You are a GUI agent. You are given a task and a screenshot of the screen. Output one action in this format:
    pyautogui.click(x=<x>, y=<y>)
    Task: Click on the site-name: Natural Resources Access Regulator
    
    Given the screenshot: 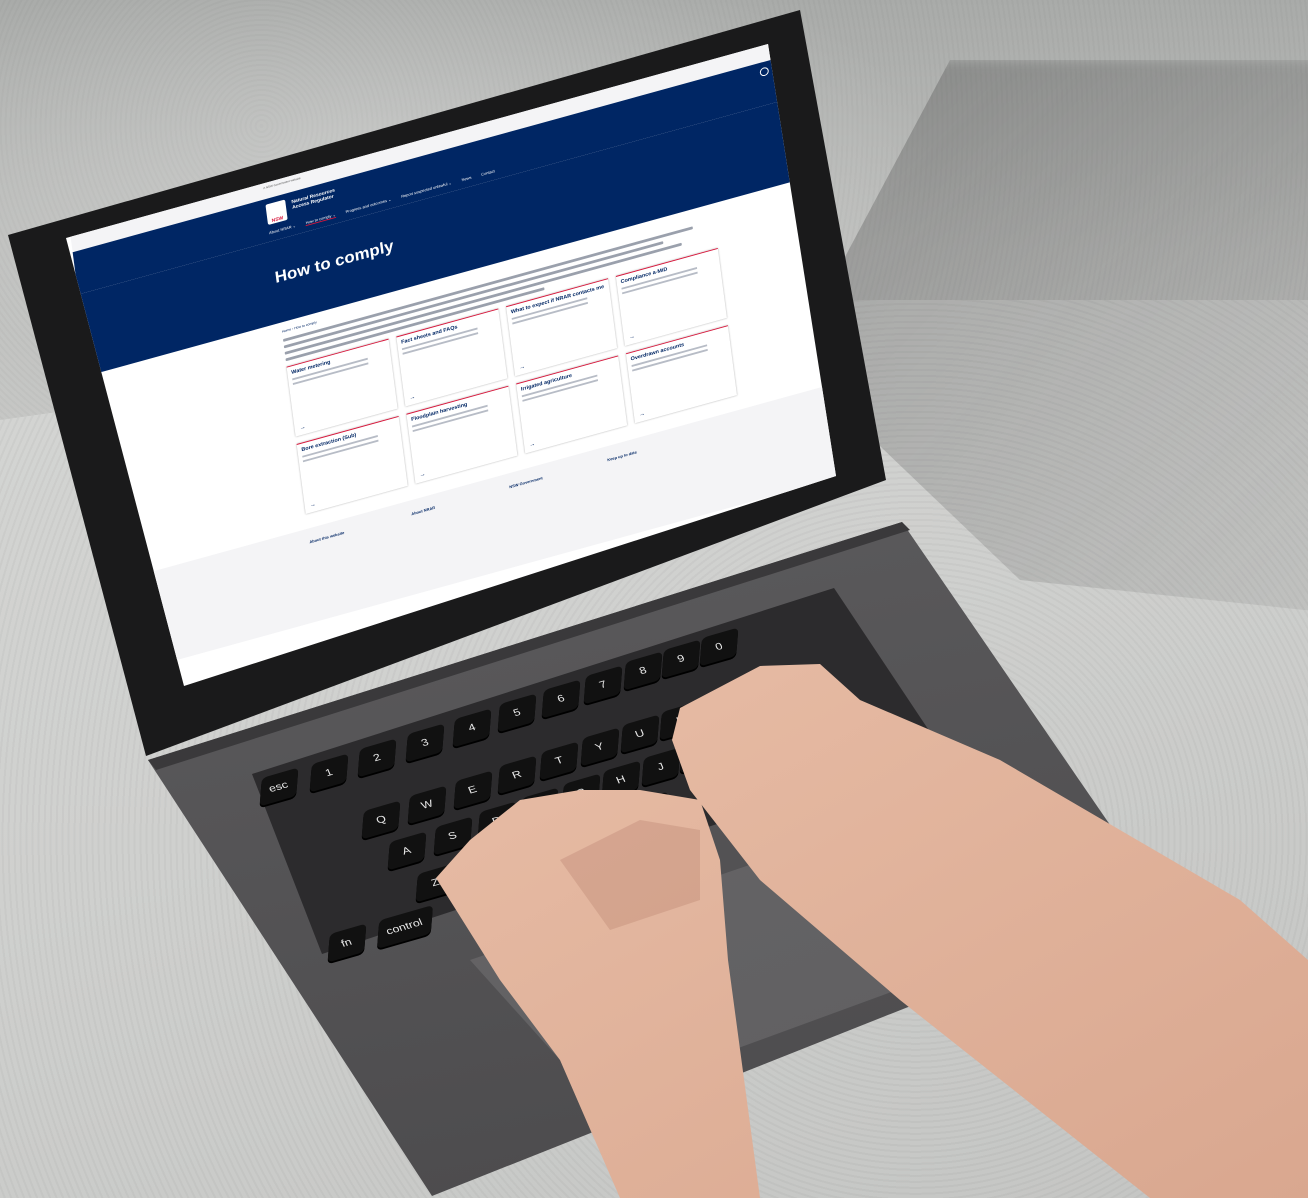 What is the action you would take?
    pyautogui.click(x=313, y=199)
    